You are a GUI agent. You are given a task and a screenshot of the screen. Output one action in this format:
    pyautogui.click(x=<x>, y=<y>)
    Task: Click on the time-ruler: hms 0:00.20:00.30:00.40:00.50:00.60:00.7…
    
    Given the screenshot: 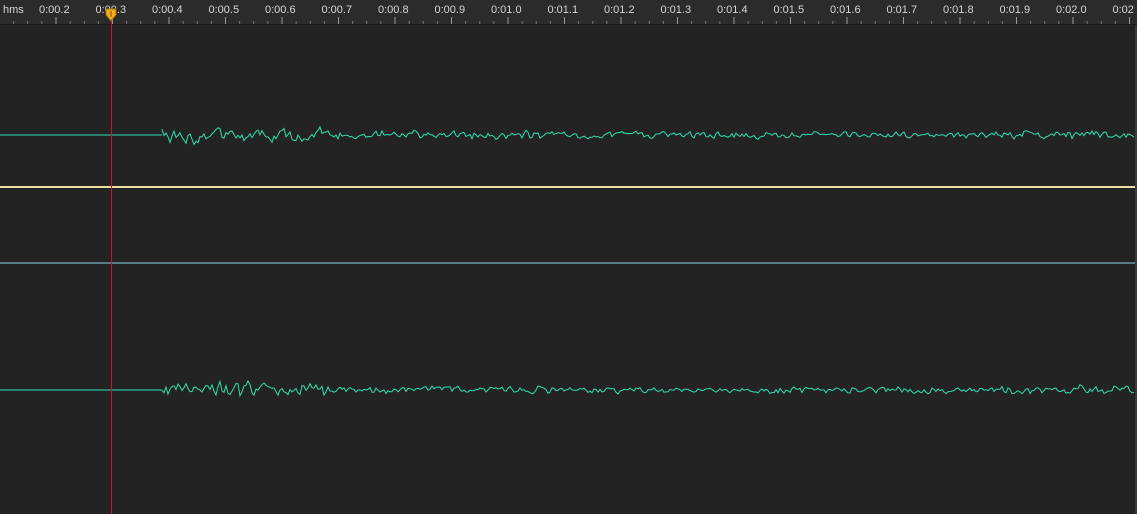 What is the action you would take?
    pyautogui.click(x=568, y=12)
    